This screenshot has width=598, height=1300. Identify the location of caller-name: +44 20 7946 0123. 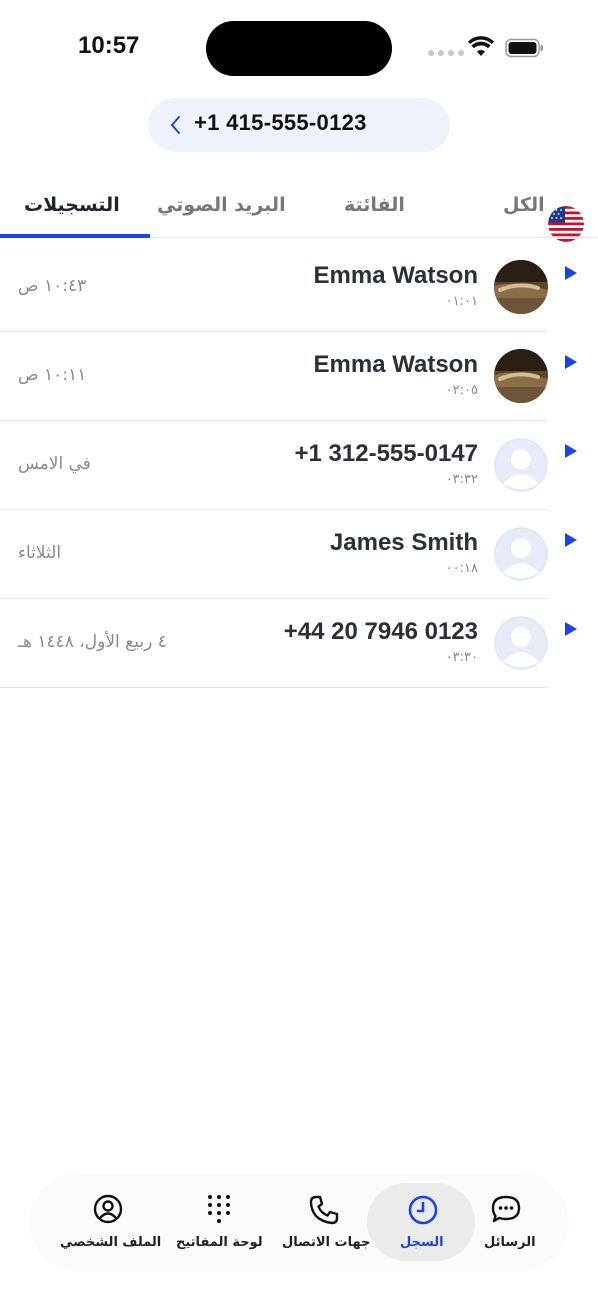
(380, 631).